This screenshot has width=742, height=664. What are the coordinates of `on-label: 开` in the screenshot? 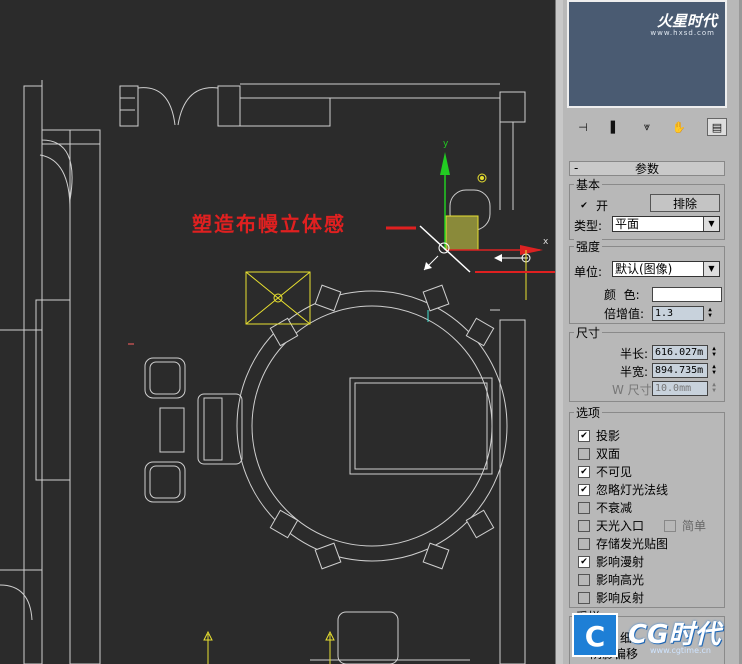 It's located at (602, 206).